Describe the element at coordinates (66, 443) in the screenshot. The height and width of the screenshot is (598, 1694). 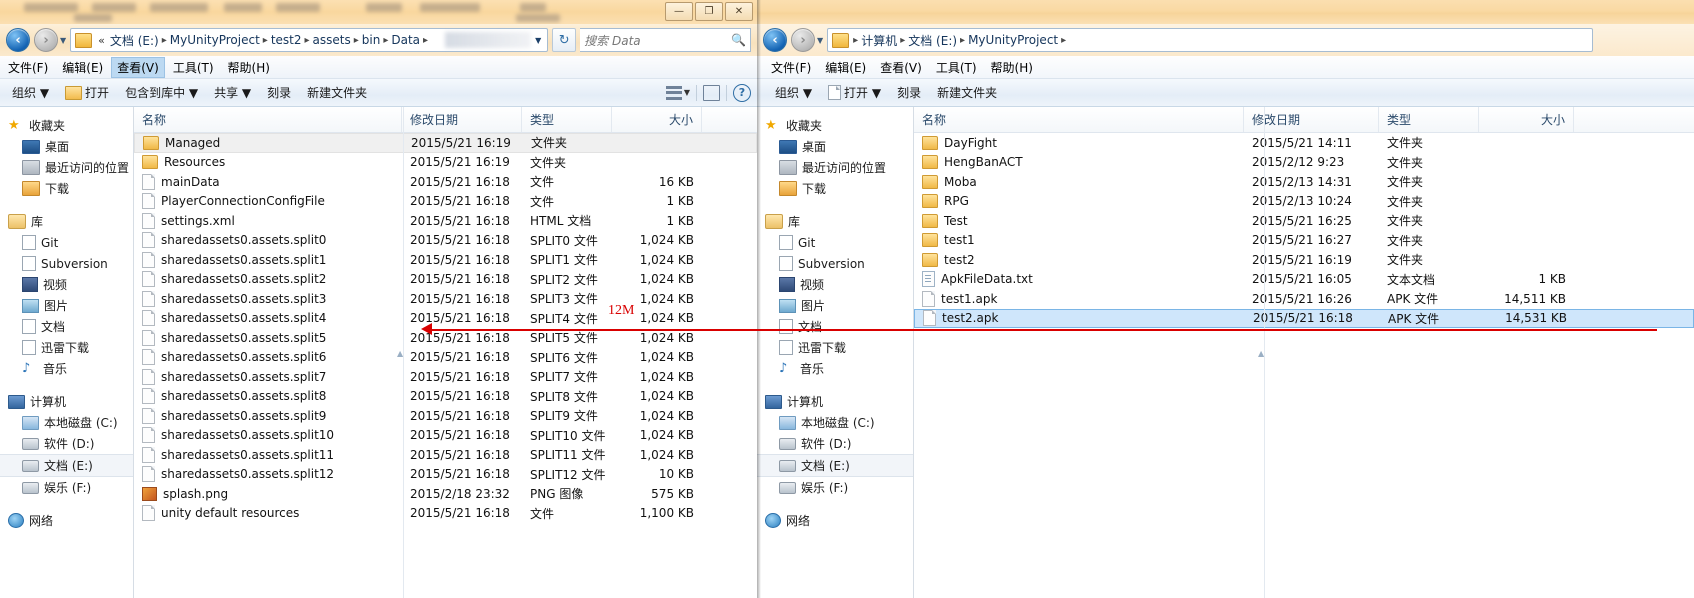
I see `nav-item-16: 软件 (D:)` at that location.